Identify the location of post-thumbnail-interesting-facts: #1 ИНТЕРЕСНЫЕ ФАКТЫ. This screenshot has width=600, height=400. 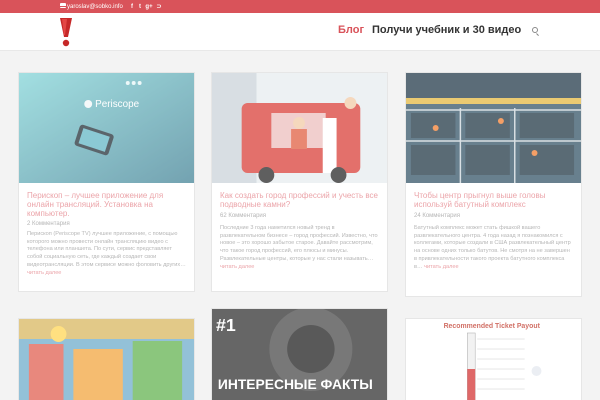
(299, 354).